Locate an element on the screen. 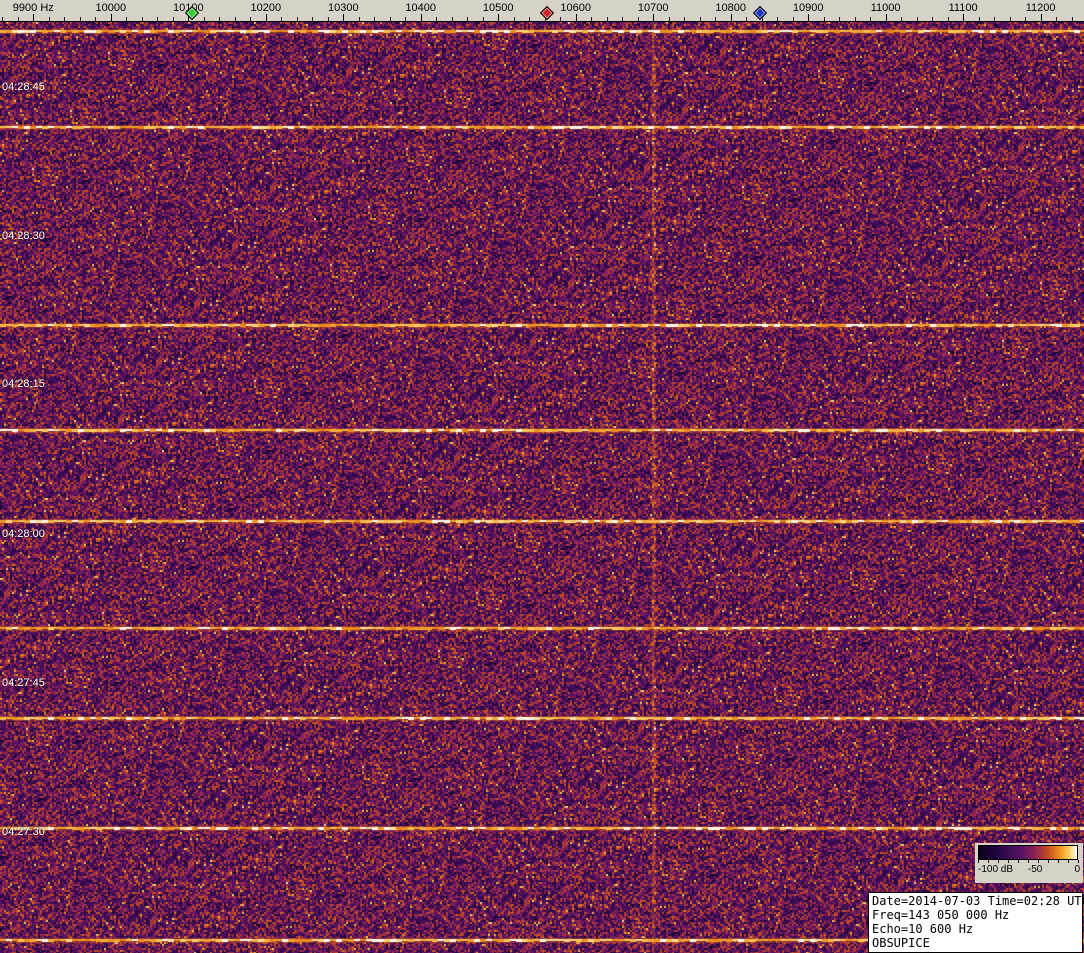  time-tick-label: 04:27:30 is located at coordinates (23, 832).